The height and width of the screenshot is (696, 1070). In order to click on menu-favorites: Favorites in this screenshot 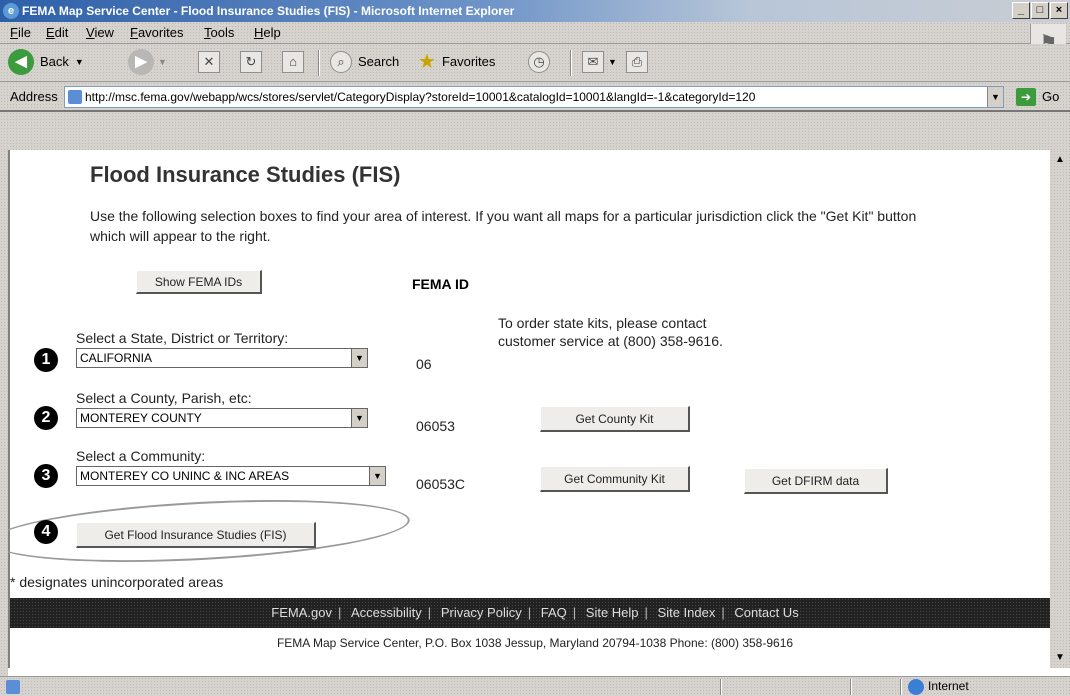, I will do `click(156, 33)`.